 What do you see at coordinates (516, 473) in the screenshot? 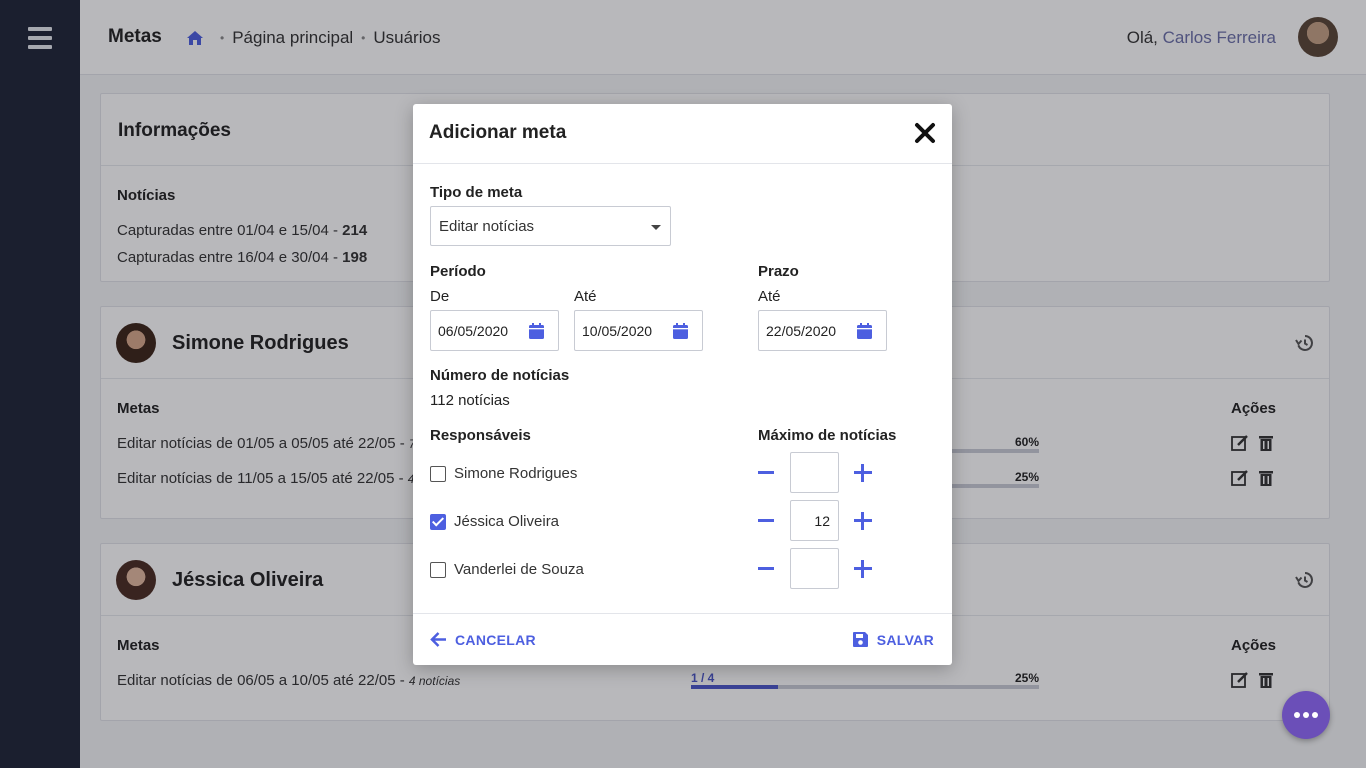
I see `responsible-name: Simone Rodrigues` at bounding box center [516, 473].